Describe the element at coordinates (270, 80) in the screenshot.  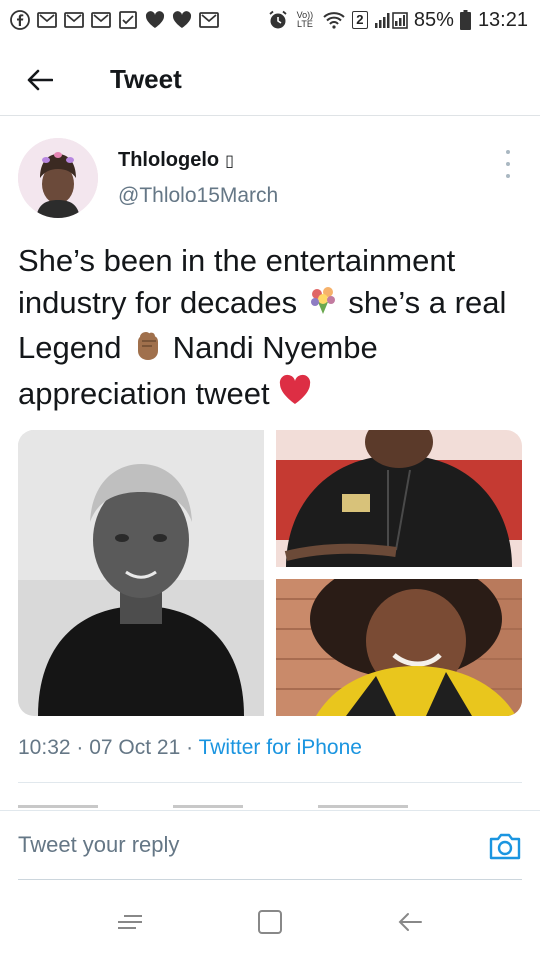
I see `top-app-bar: Tweet` at that location.